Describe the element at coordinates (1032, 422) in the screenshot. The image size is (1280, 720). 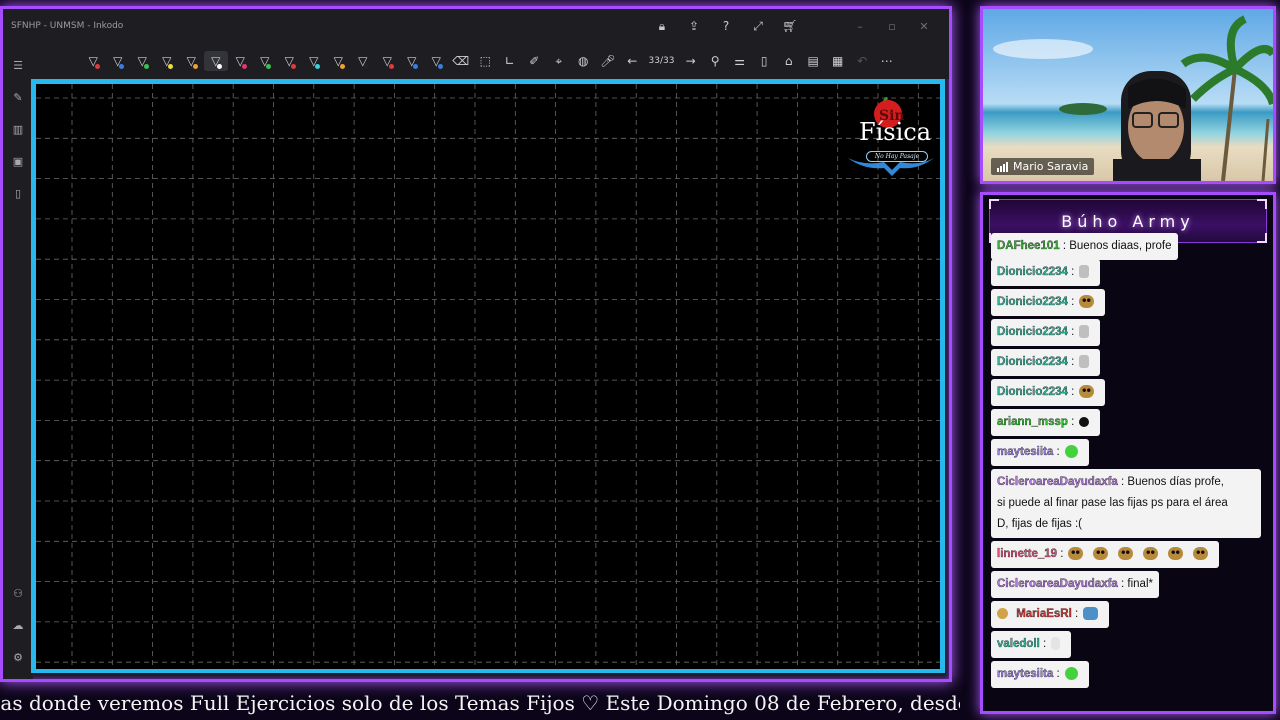
I see `chat-username: ariann_mssp` at that location.